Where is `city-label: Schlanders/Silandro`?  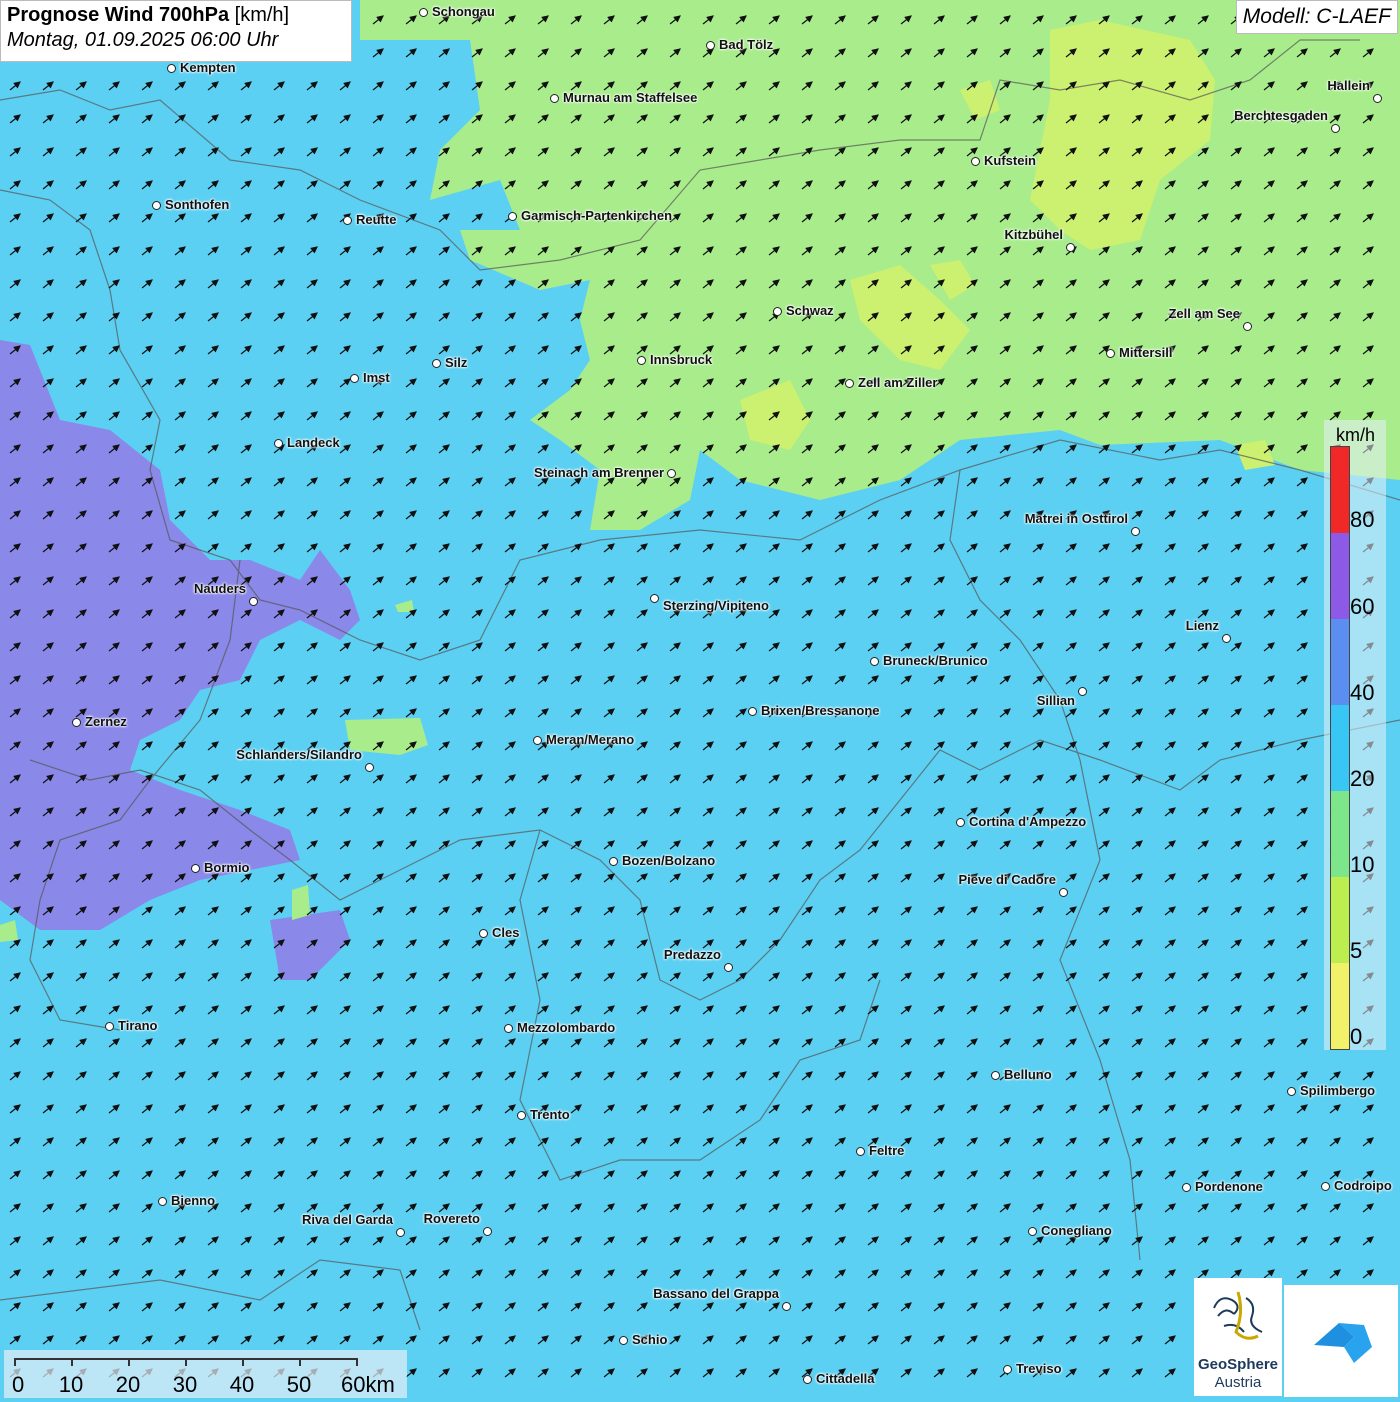
city-label: Schlanders/Silandro is located at coordinates (299, 754).